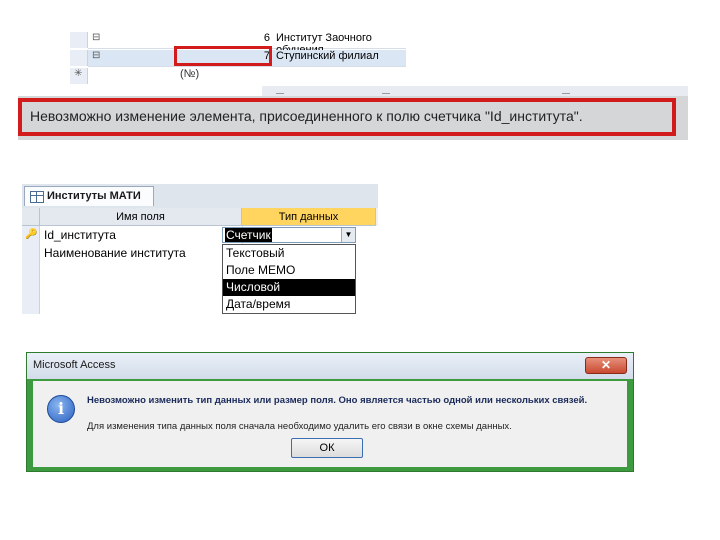  Describe the element at coordinates (223, 56) in the screenshot. I see `highlight-box` at that location.